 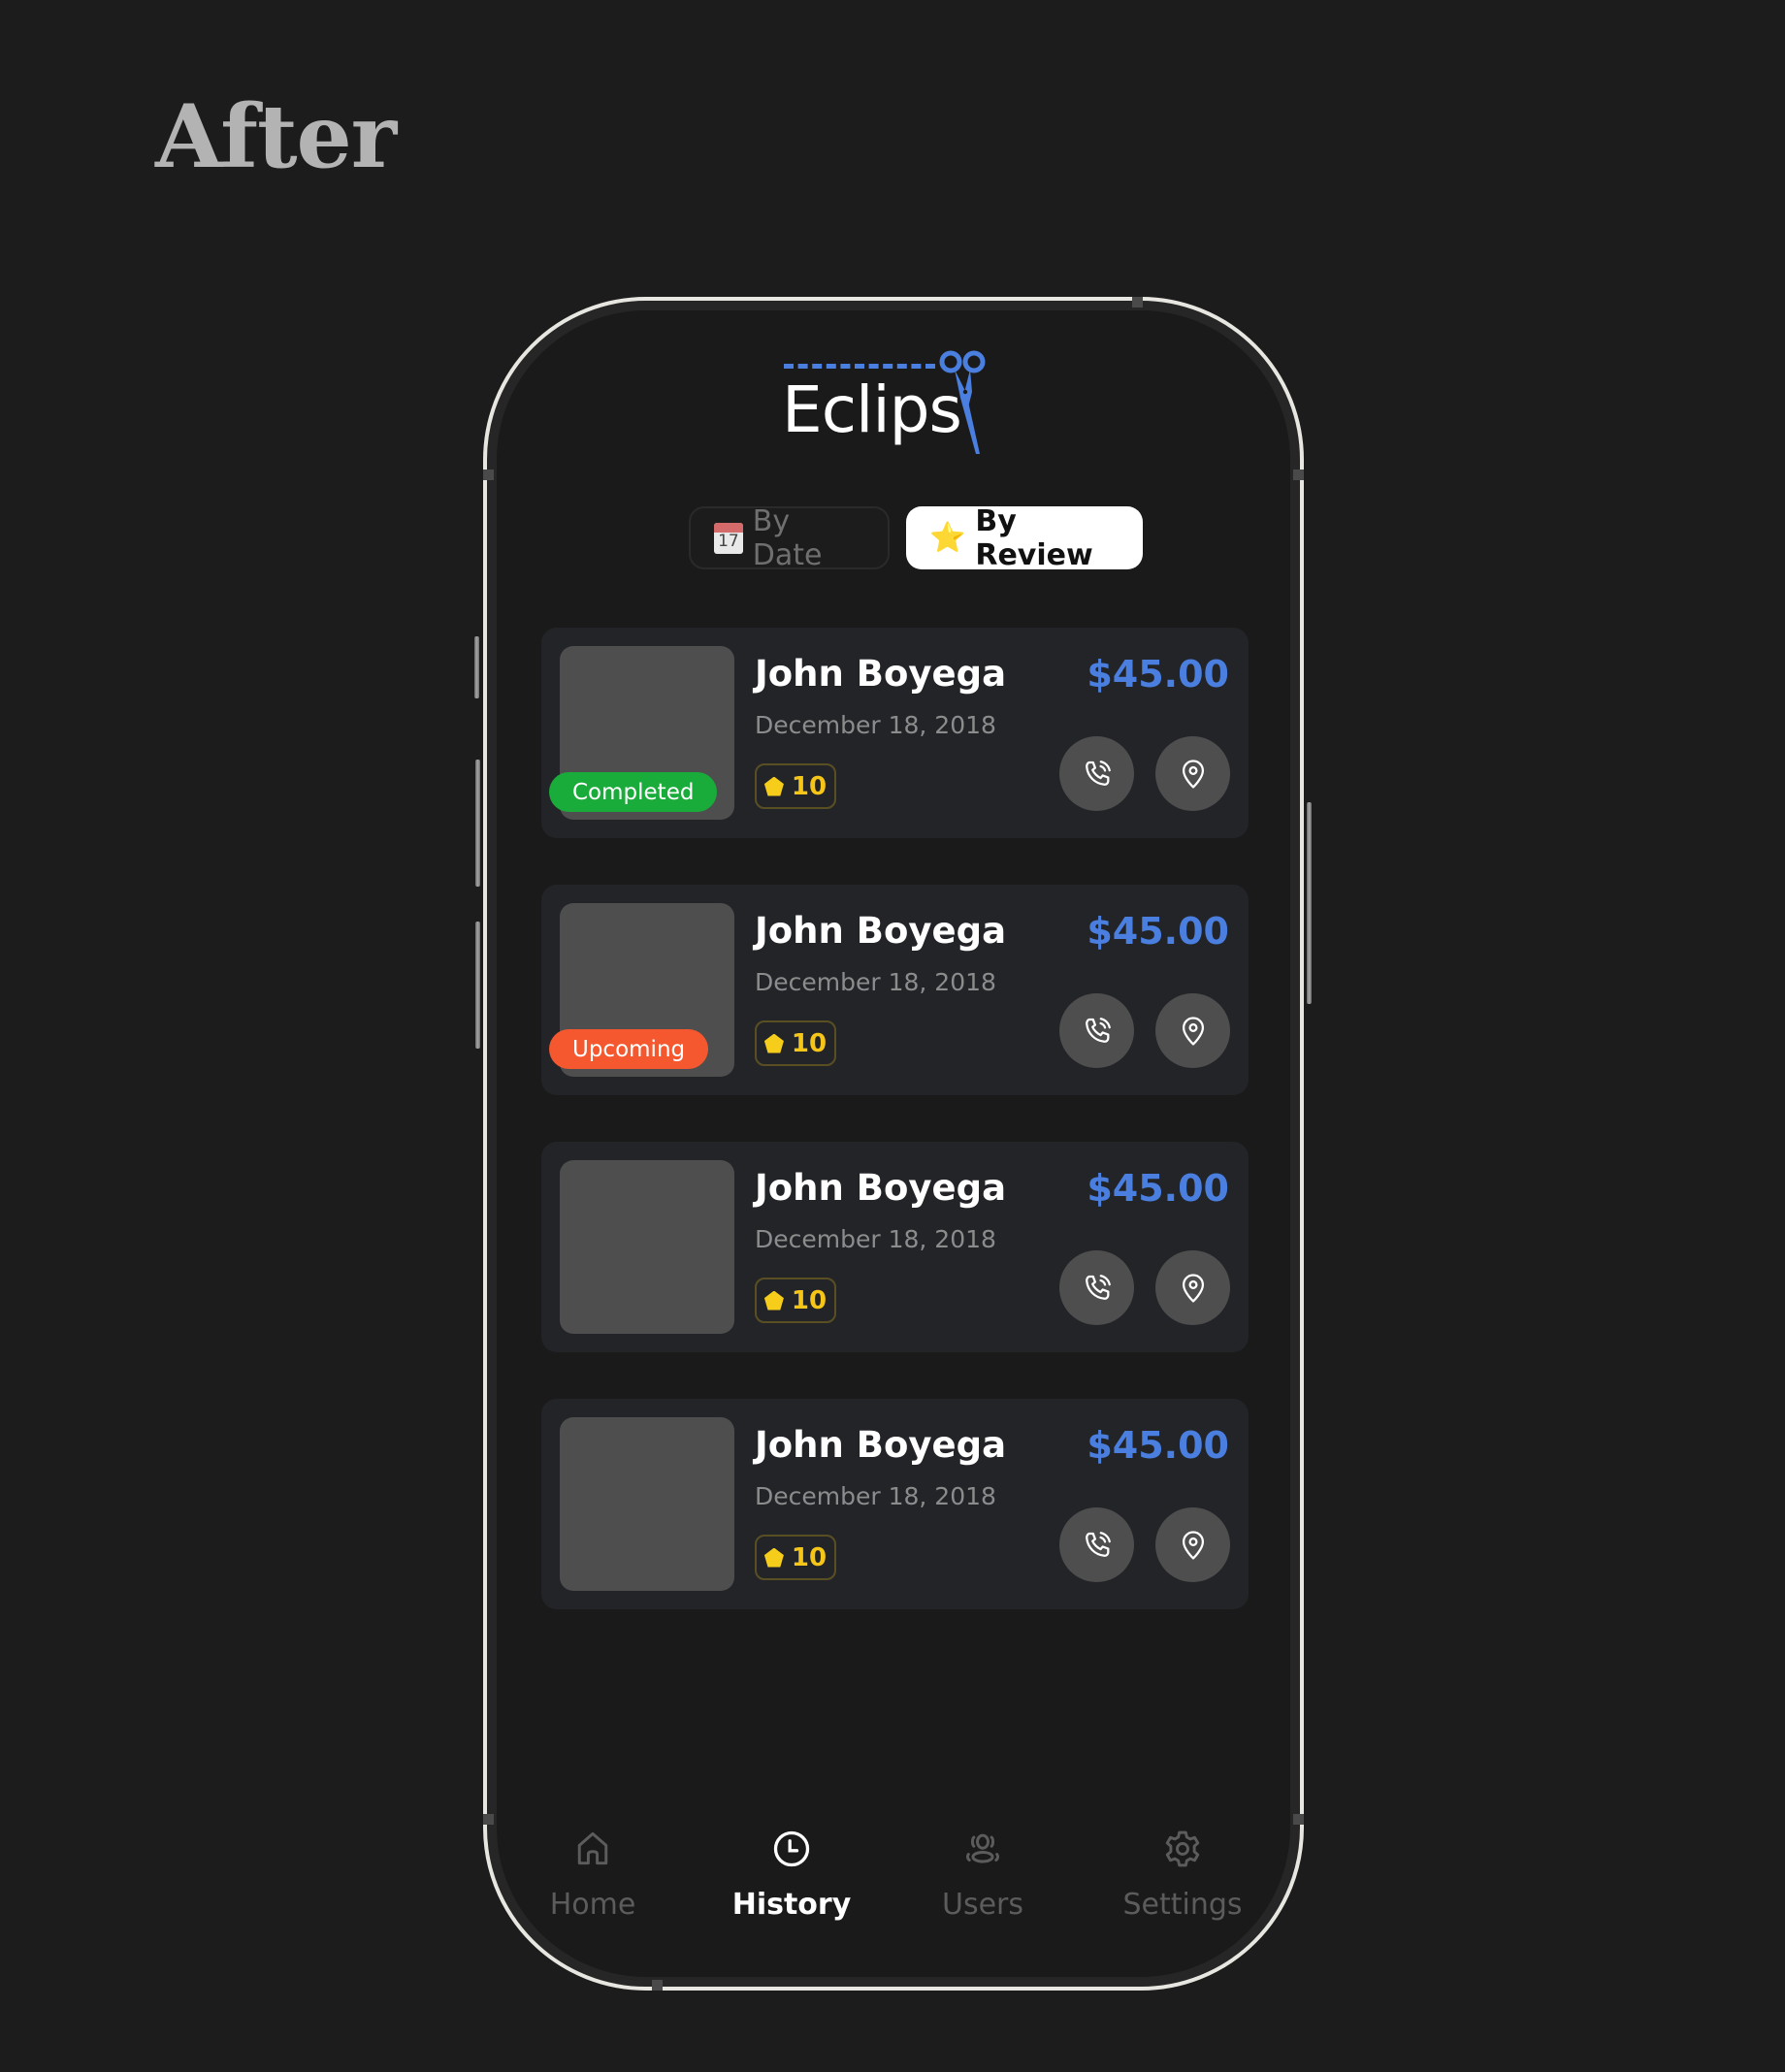 What do you see at coordinates (1182, 1848) in the screenshot?
I see `gear-icon` at bounding box center [1182, 1848].